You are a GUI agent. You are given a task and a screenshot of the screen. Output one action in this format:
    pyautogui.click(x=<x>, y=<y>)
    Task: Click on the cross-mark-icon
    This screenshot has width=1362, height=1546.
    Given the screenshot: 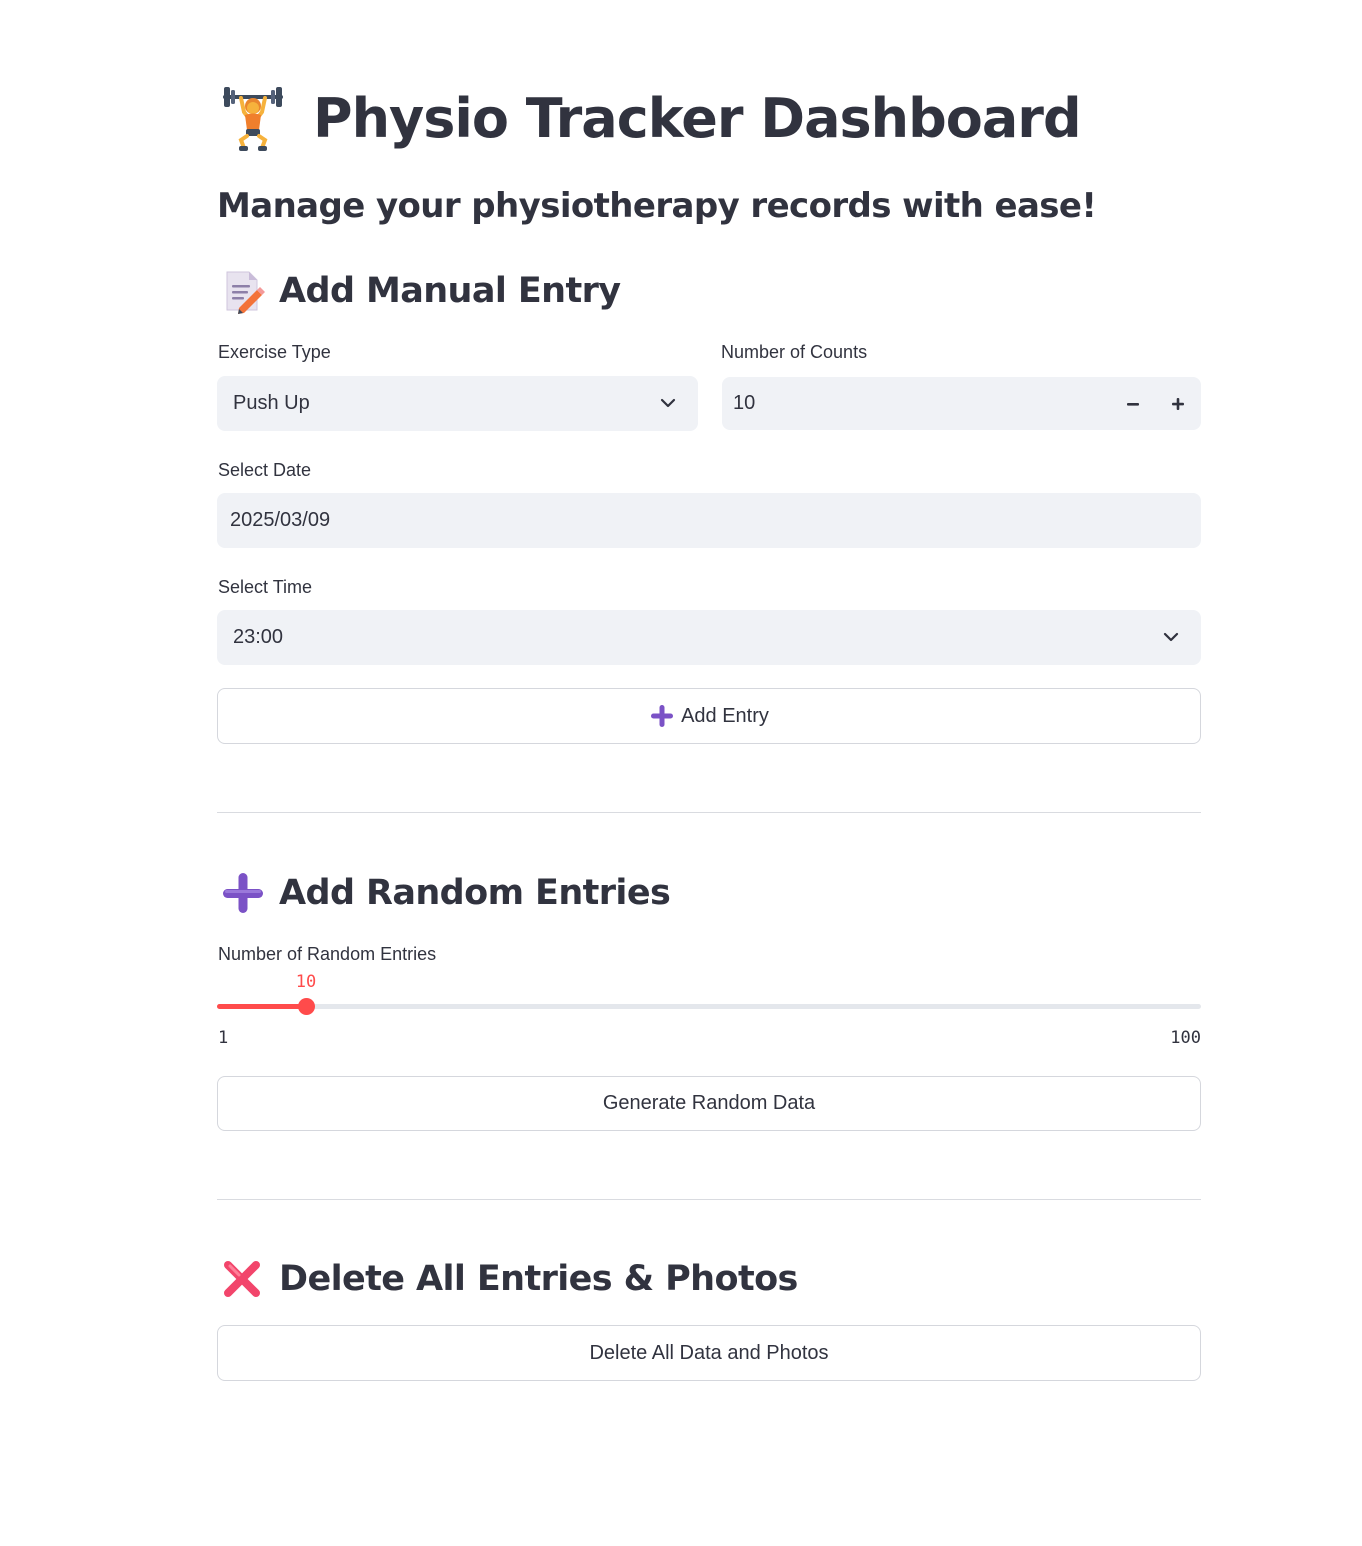 What is the action you would take?
    pyautogui.click(x=242, y=1279)
    